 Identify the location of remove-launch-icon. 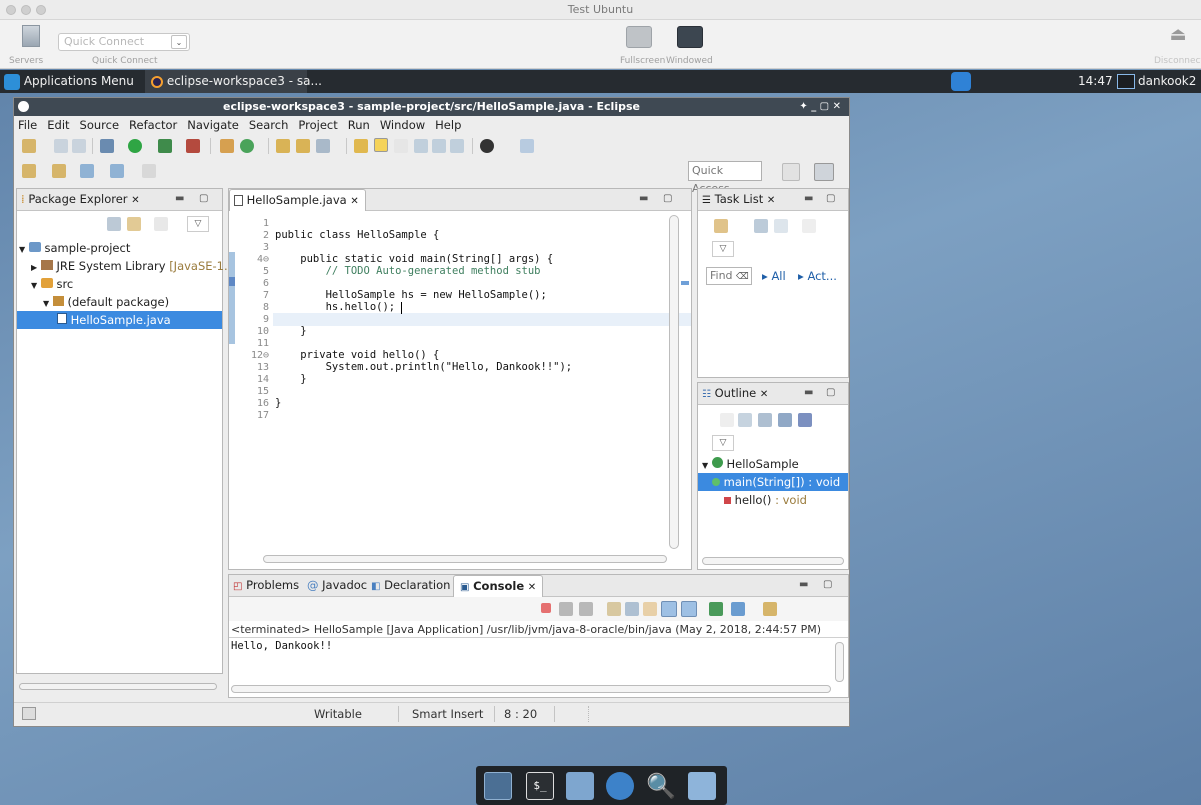
(566, 609).